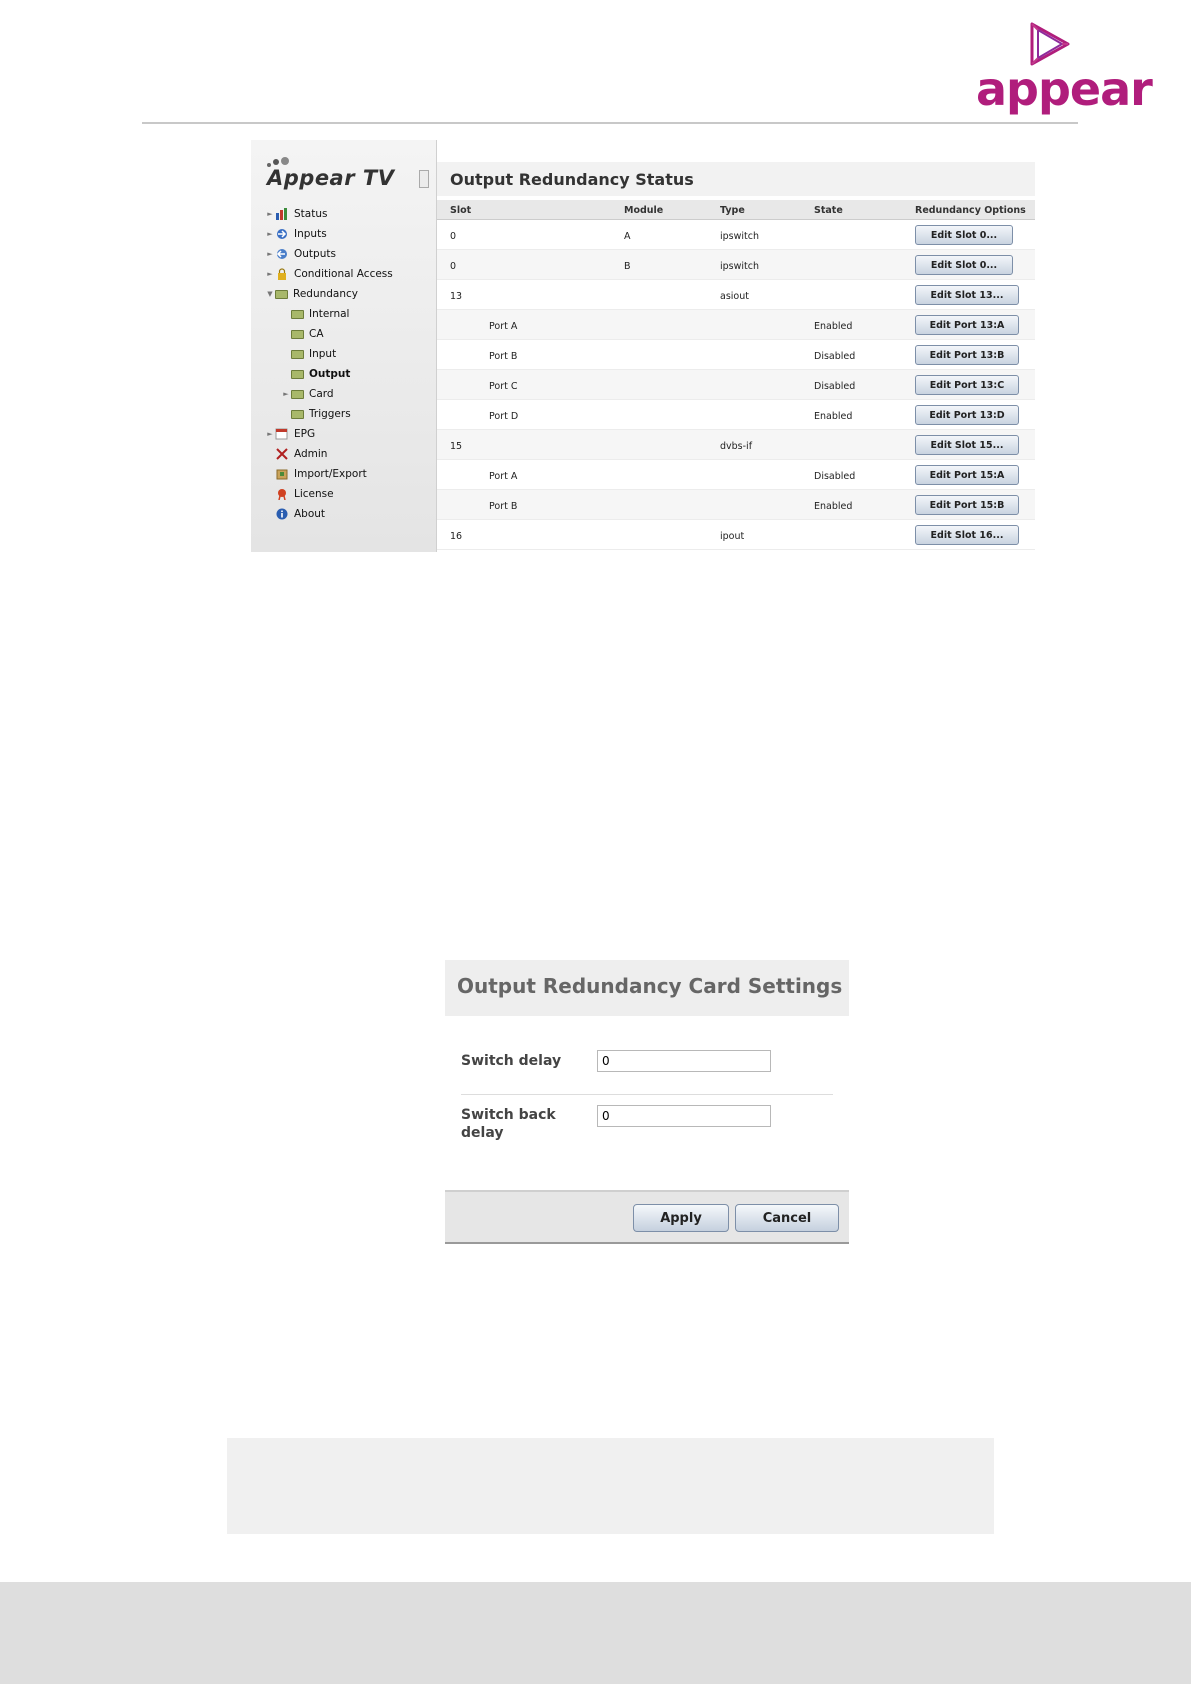 This screenshot has width=1191, height=1684. What do you see at coordinates (835, 386) in the screenshot?
I see `state-cell: Disabled` at bounding box center [835, 386].